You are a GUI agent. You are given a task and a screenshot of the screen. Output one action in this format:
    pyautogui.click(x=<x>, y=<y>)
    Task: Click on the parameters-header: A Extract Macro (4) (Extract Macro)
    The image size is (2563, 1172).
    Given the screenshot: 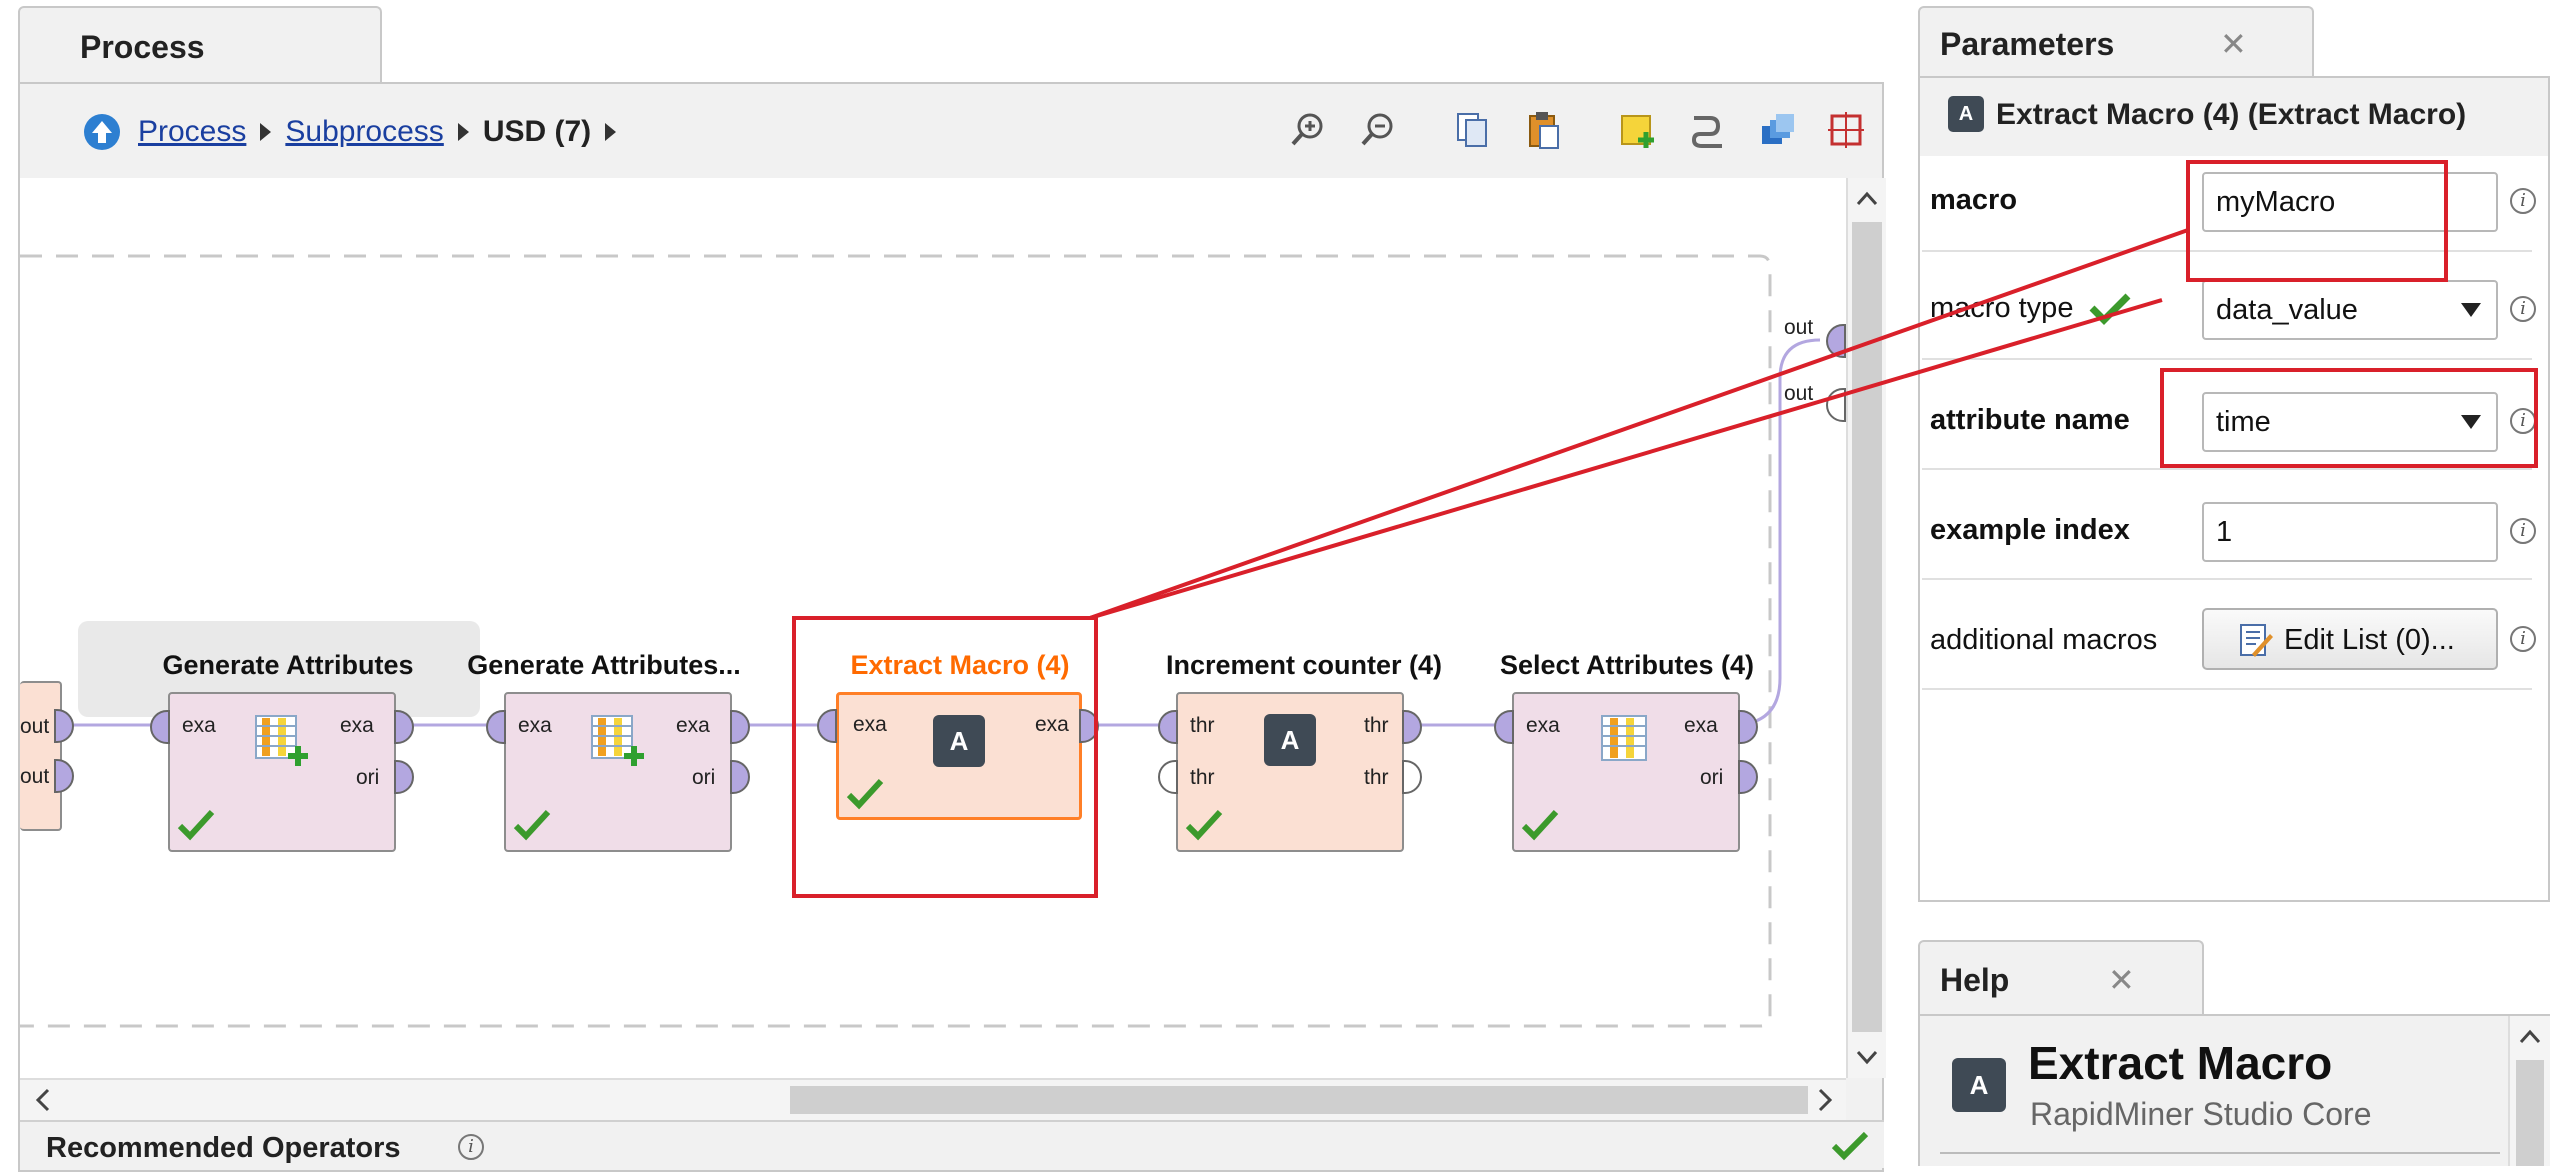 What is the action you would take?
    pyautogui.click(x=2234, y=117)
    